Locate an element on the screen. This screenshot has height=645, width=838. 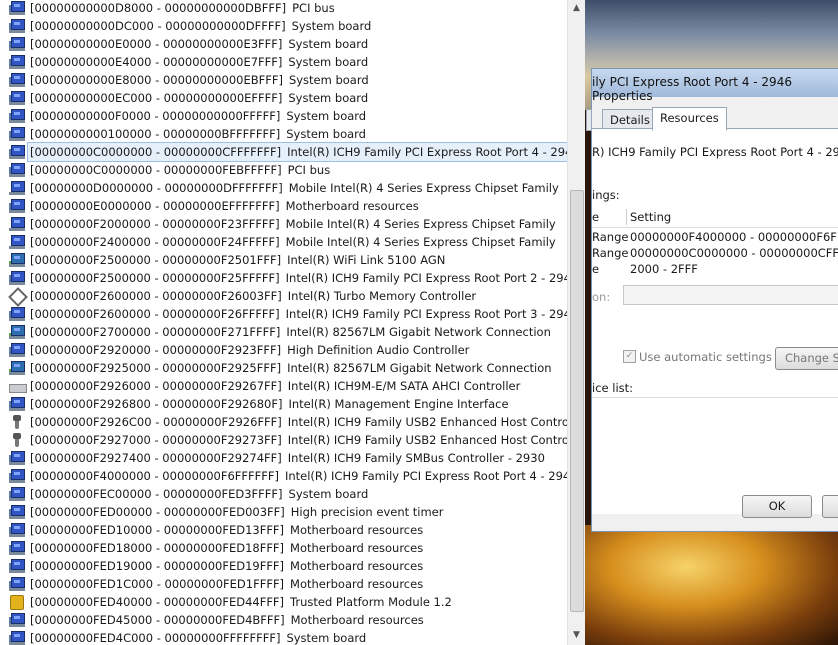
memory-range: [00000000F2920000 - 00000000F2923FFF] is located at coordinates (156, 350).